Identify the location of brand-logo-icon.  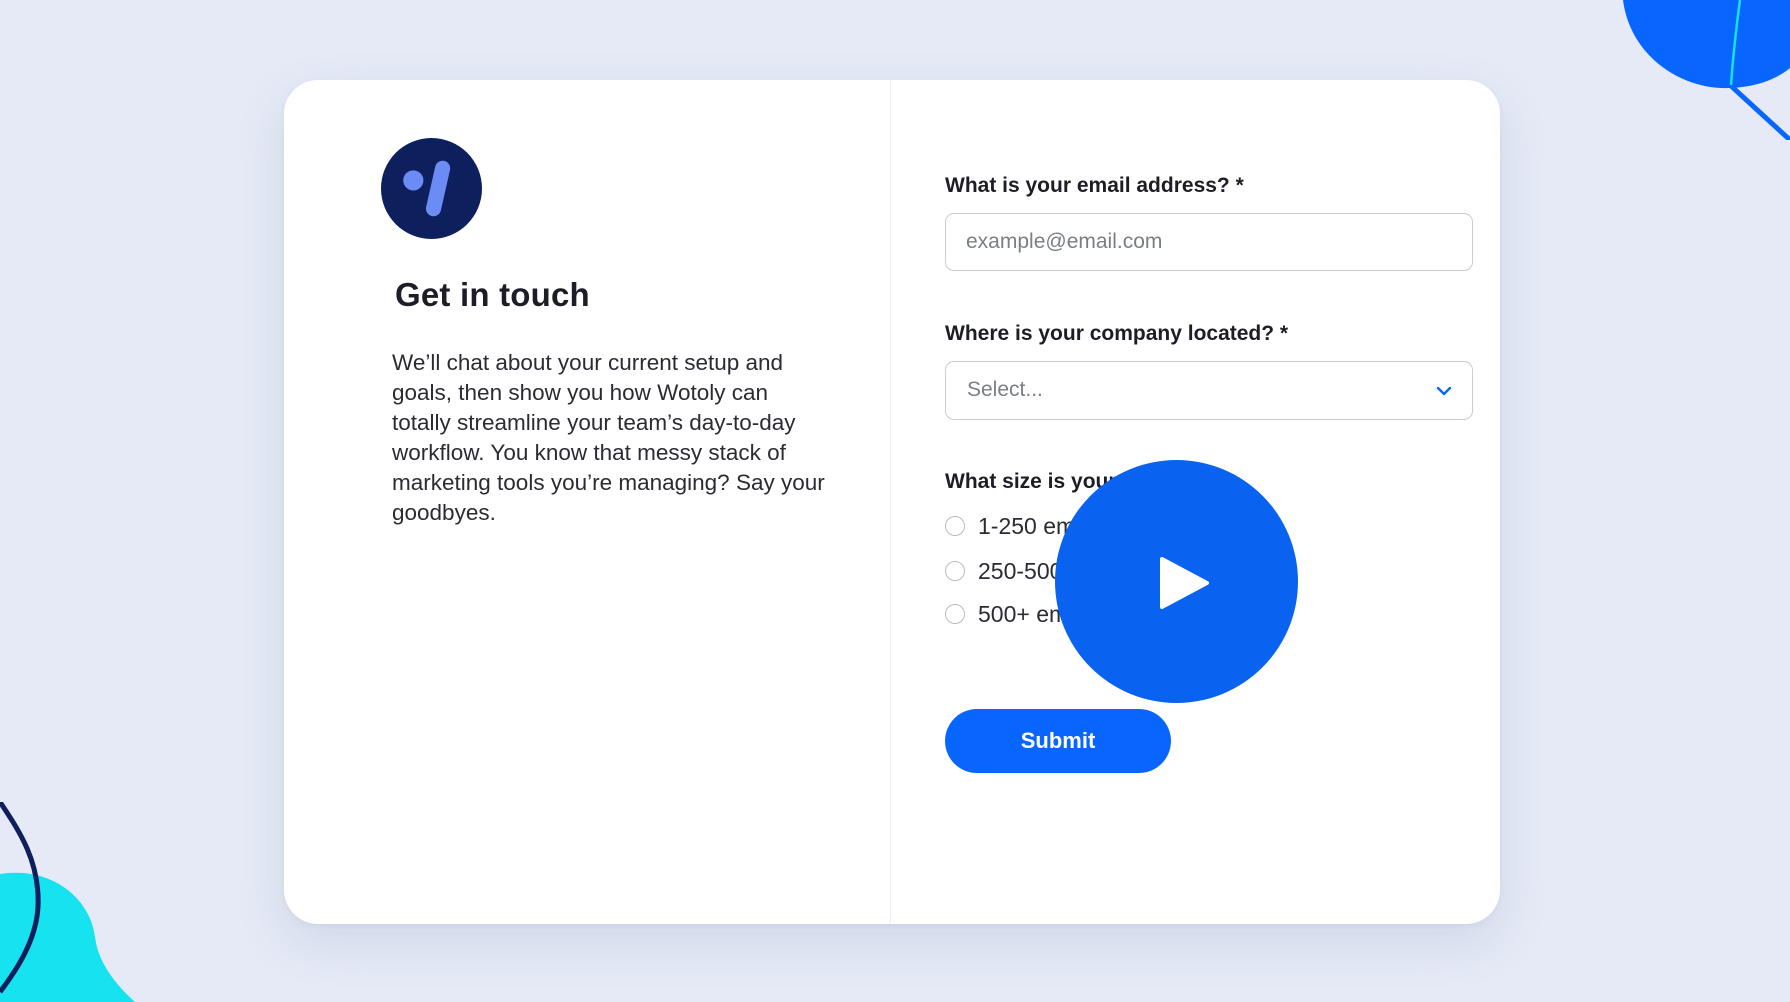
(431, 188).